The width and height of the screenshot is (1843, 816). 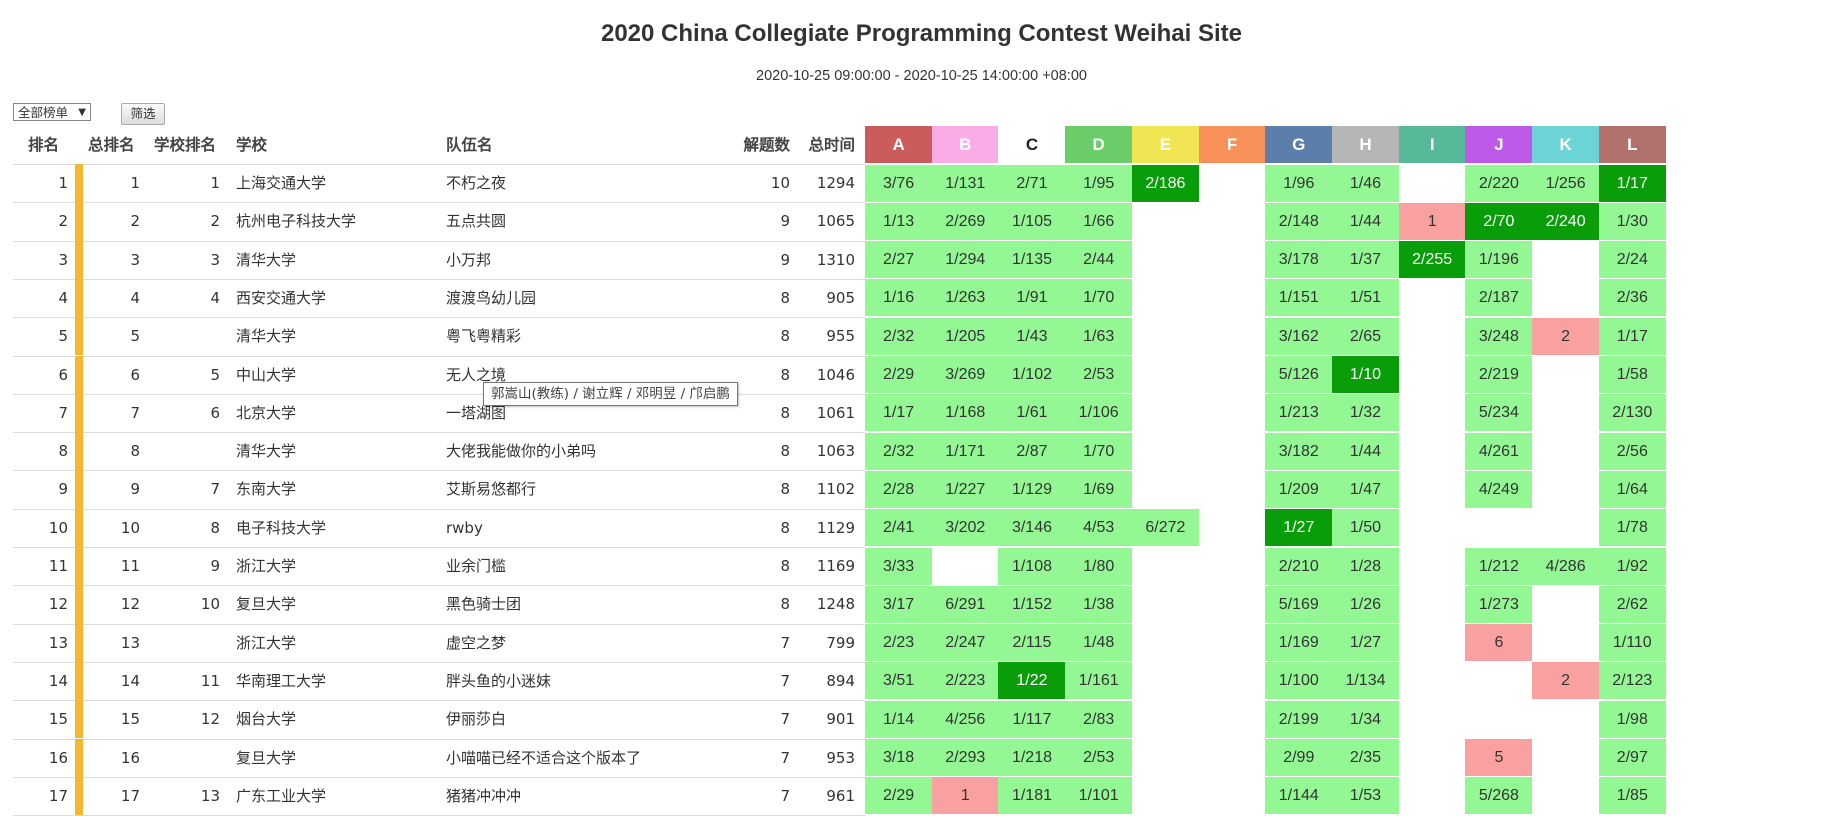 I want to click on cell-school: 烟台大学, so click(x=336, y=719).